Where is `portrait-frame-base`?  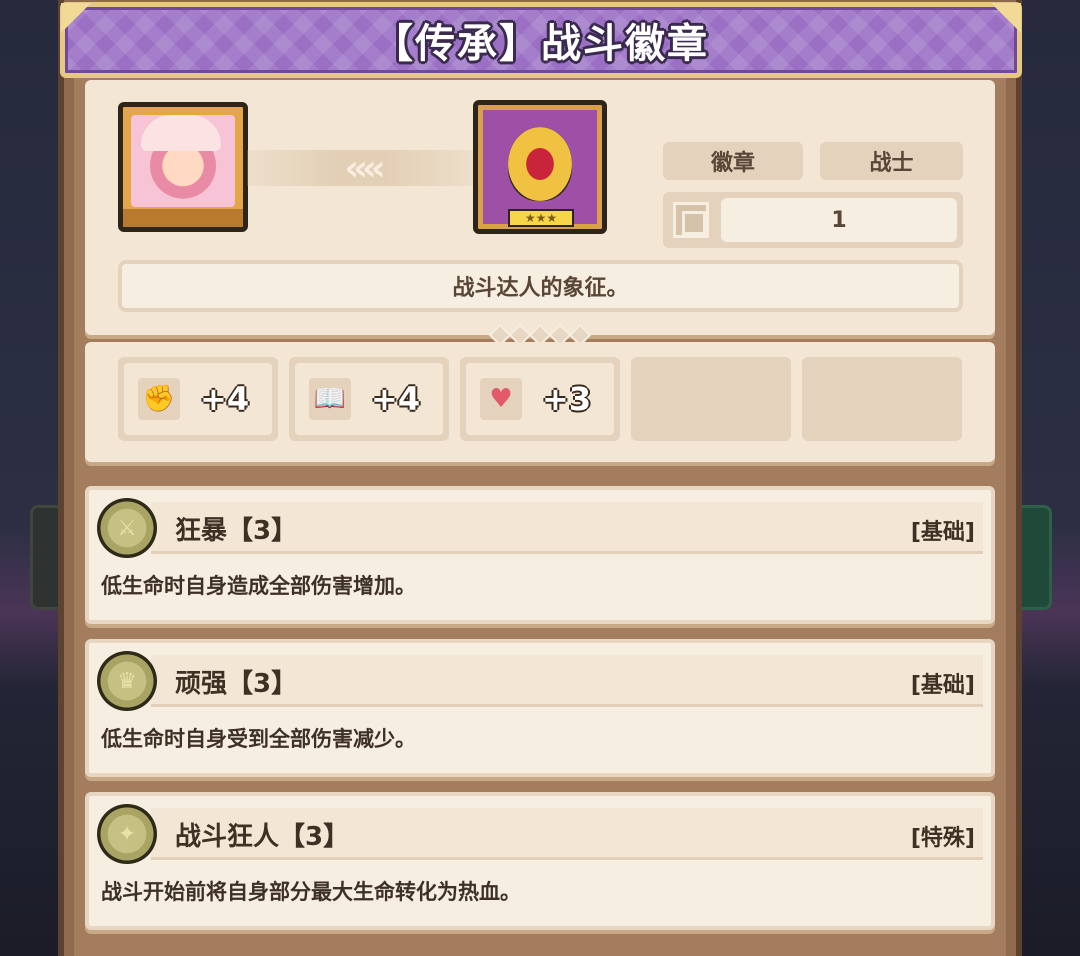 portrait-frame-base is located at coordinates (183, 218).